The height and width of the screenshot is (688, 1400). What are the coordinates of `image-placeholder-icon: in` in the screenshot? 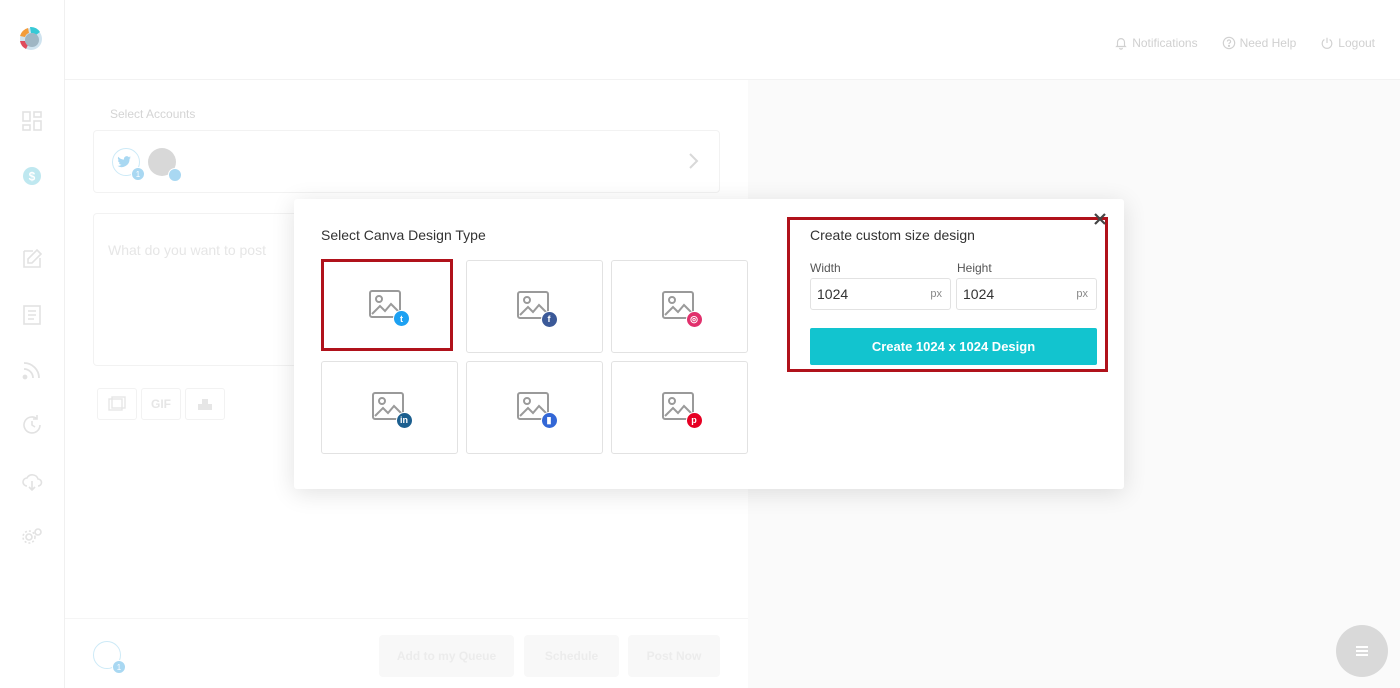 It's located at (392, 410).